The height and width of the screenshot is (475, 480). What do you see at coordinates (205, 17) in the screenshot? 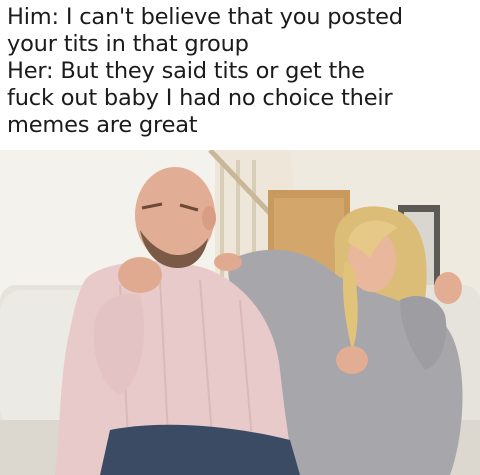
I see `caption-line-1: Him: I can't believe that you posted` at bounding box center [205, 17].